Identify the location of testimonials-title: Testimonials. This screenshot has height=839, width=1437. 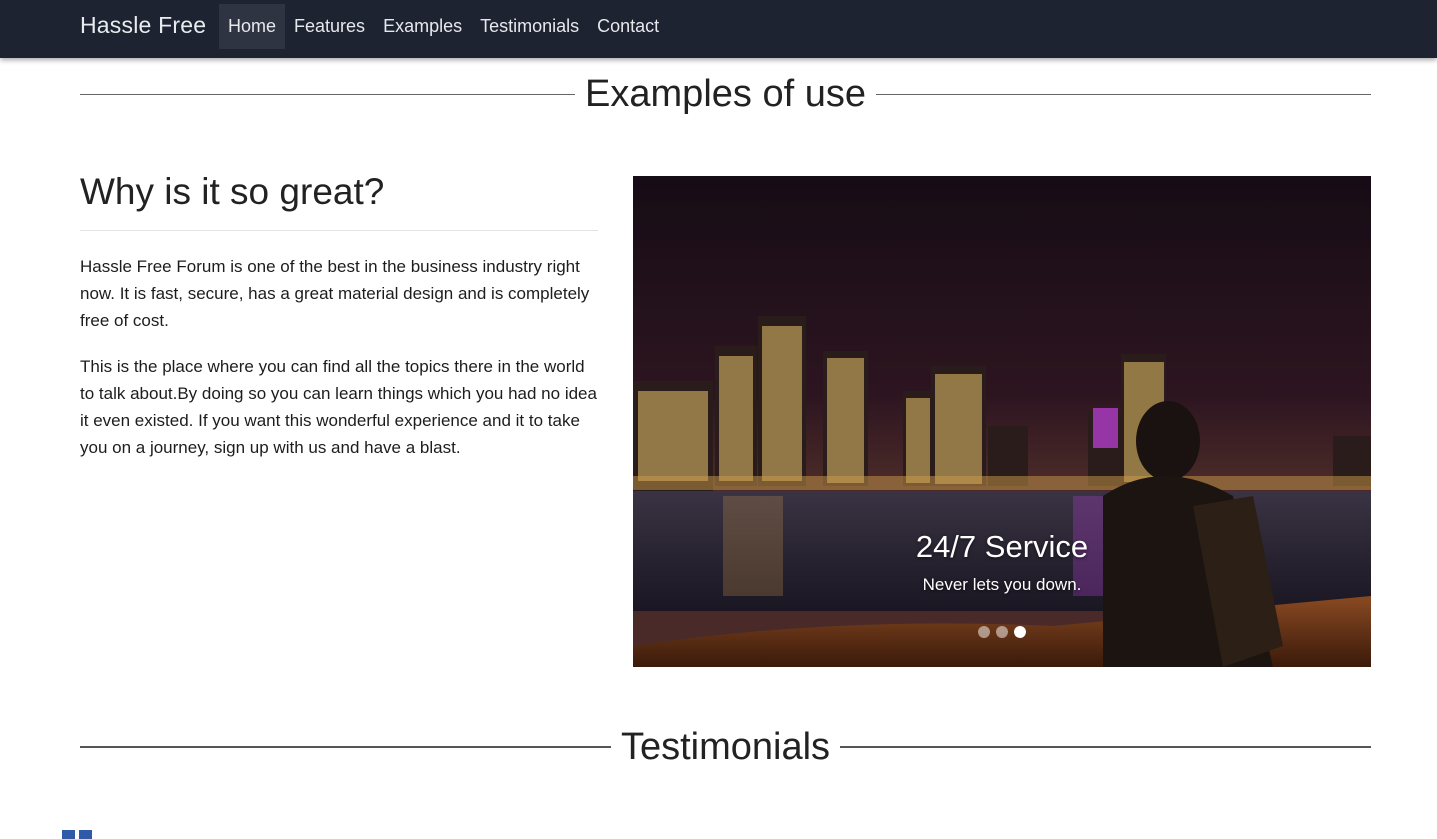
(725, 747).